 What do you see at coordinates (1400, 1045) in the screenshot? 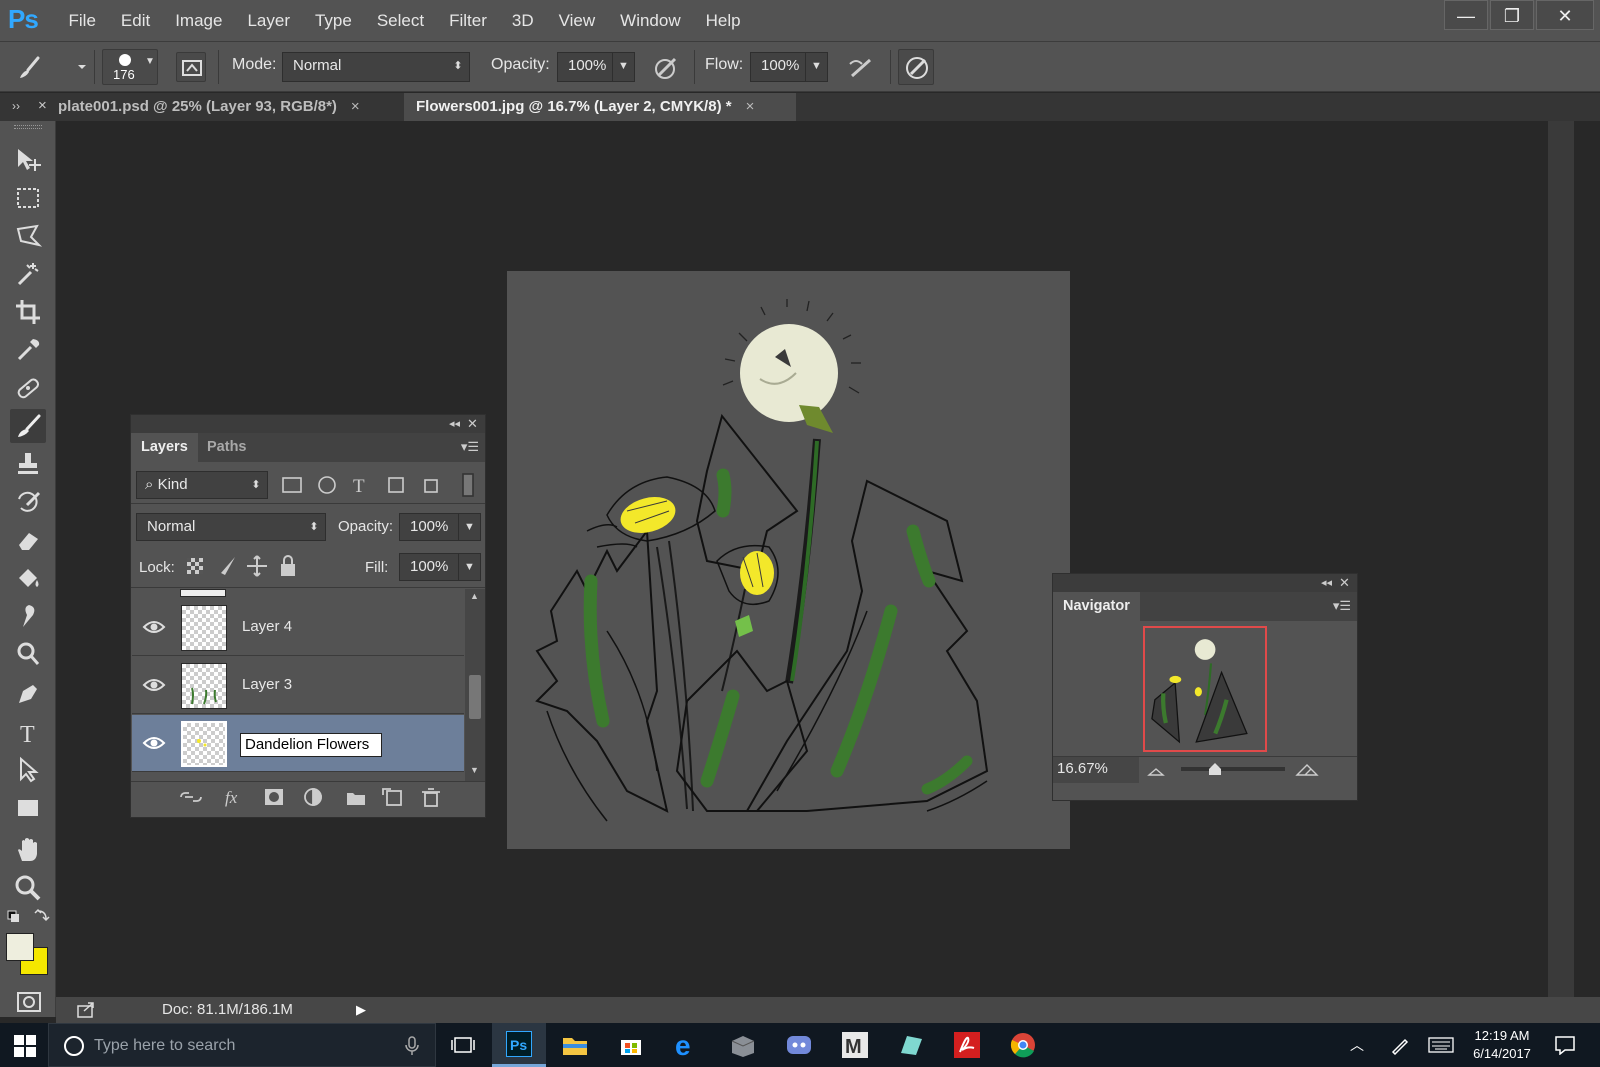
I see `pen-tray-icon` at bounding box center [1400, 1045].